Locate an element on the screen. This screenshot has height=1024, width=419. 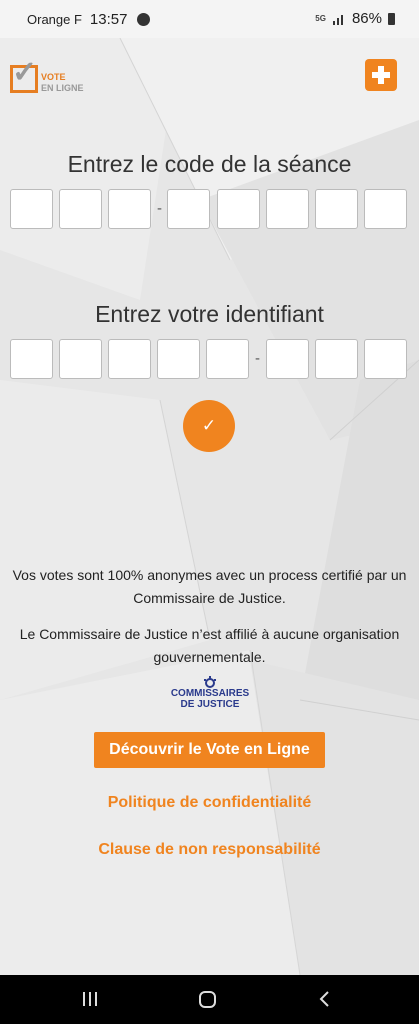
session-code-title: Entrez le code de la séance is located at coordinates (209, 164).